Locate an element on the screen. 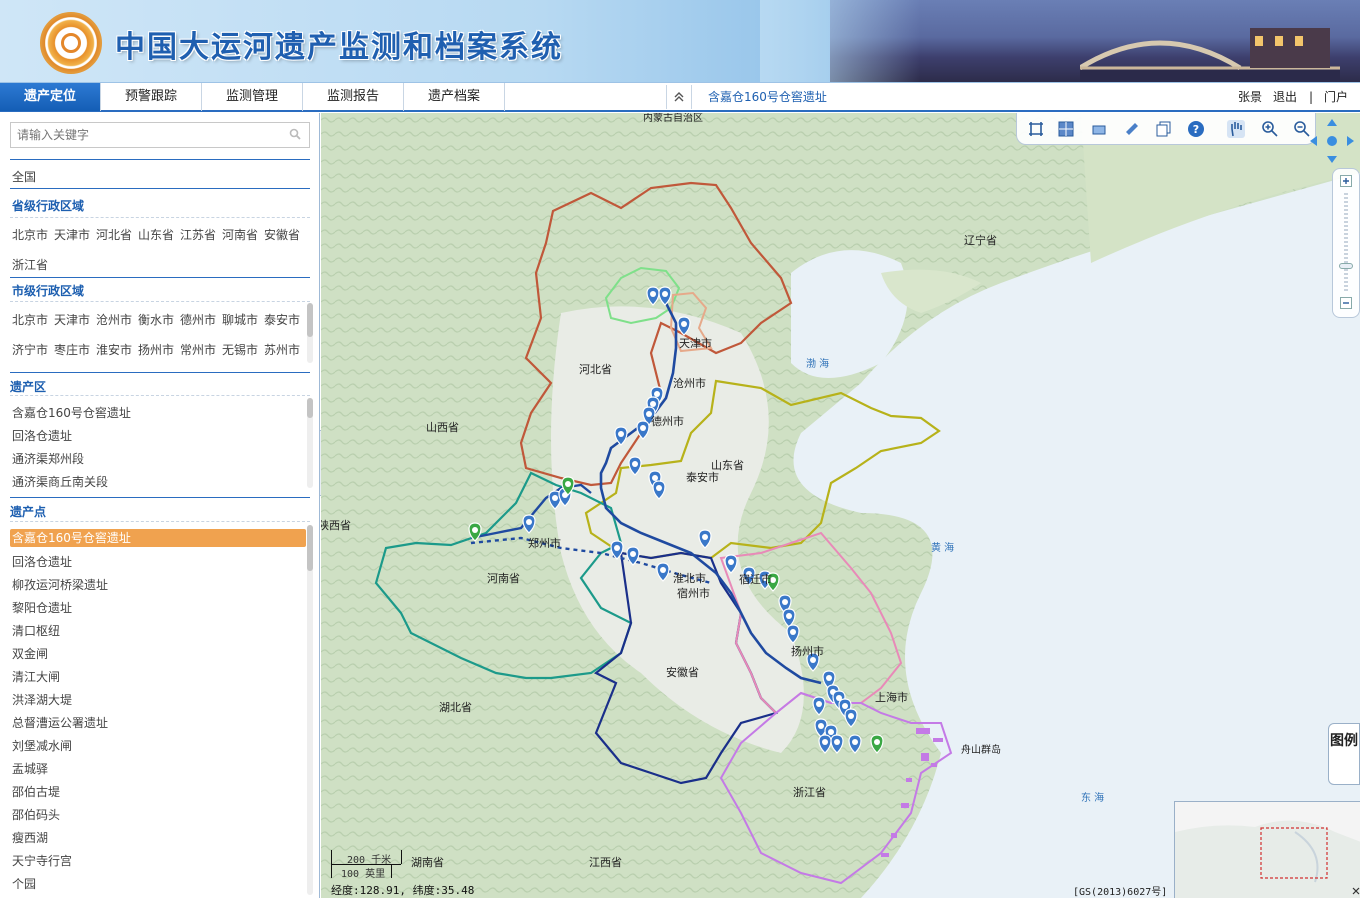 This screenshot has height=898, width=1360. pan-control is located at coordinates (1332, 141).